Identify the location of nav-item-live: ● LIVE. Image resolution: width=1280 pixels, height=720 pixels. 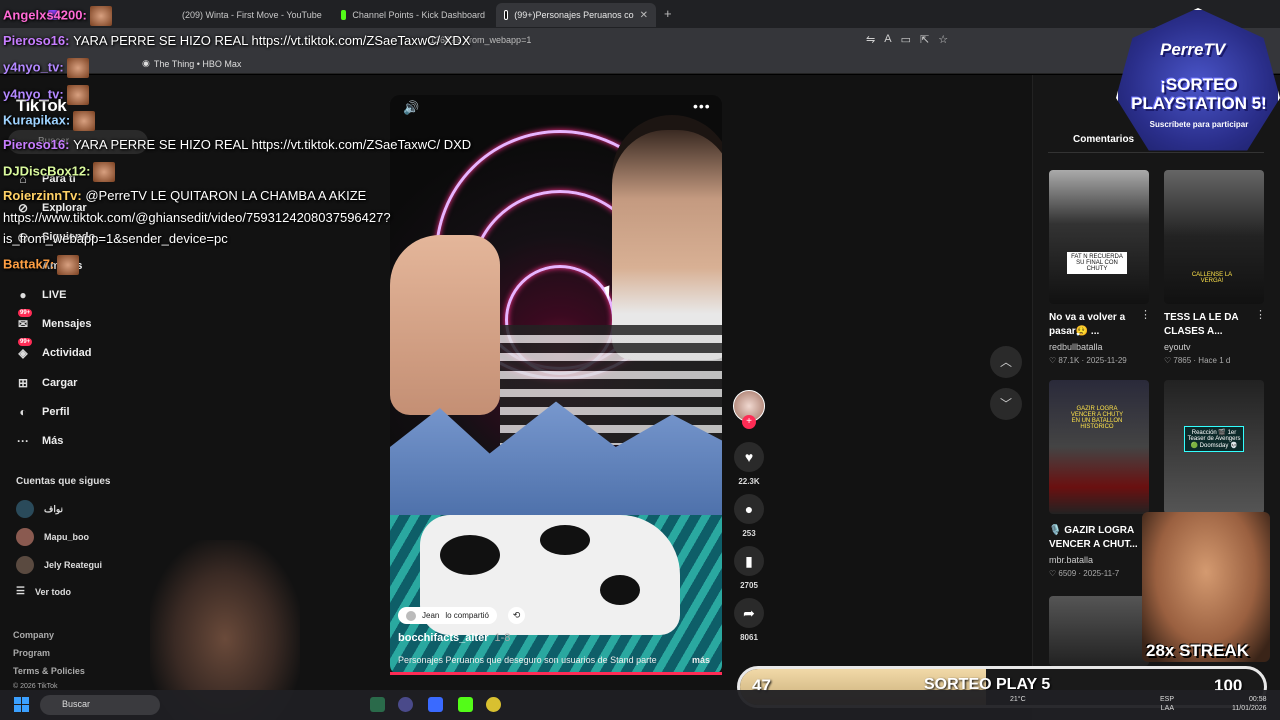
(40, 295).